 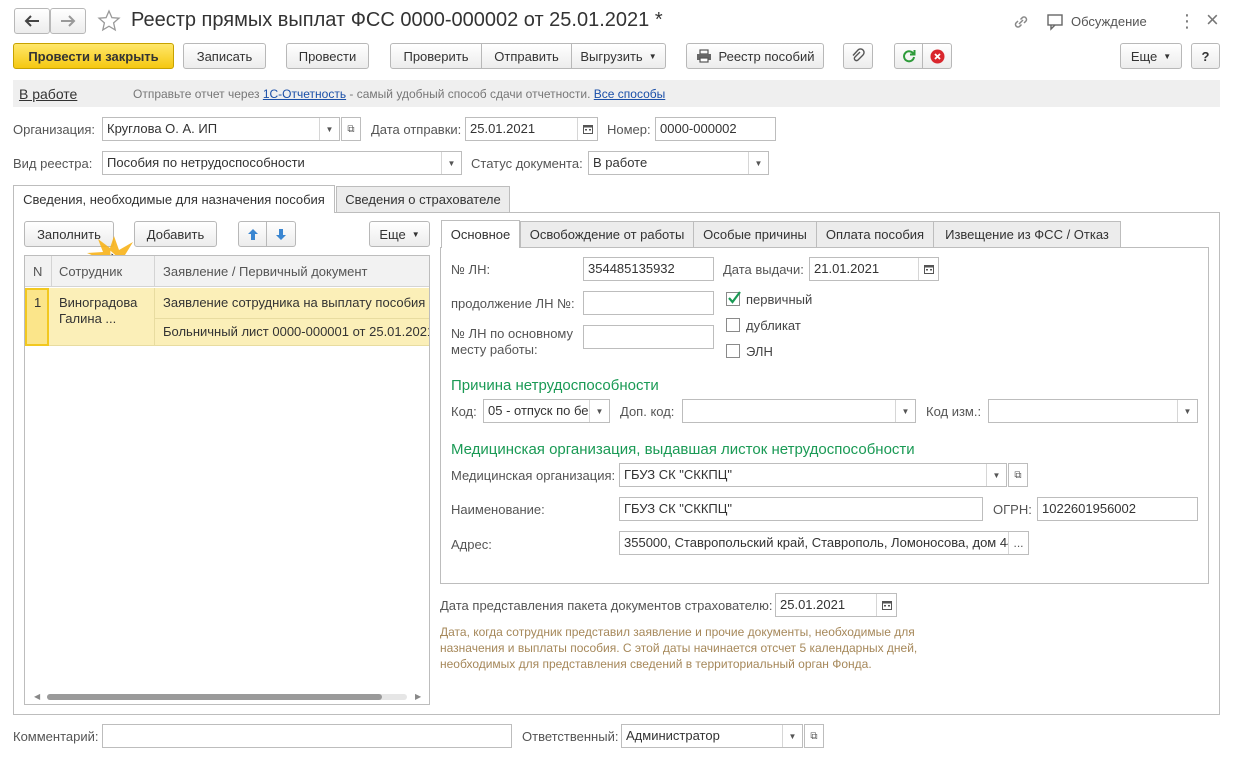 What do you see at coordinates (733, 351) in the screenshot?
I see `eln-checkbox` at bounding box center [733, 351].